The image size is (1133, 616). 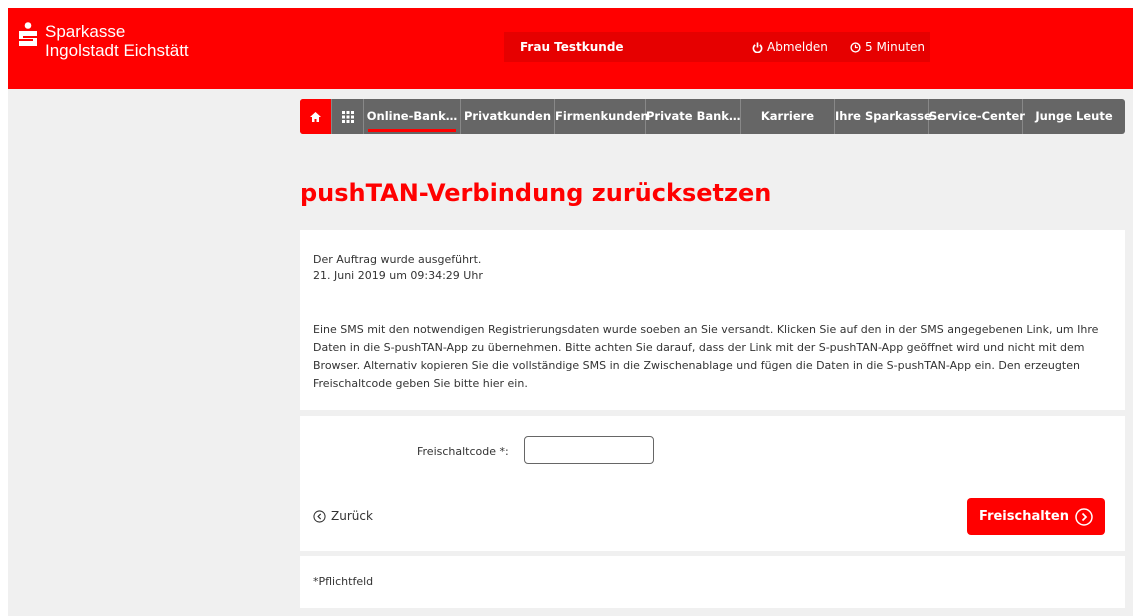 What do you see at coordinates (28, 34) in the screenshot?
I see `sparkasse-logo-icon` at bounding box center [28, 34].